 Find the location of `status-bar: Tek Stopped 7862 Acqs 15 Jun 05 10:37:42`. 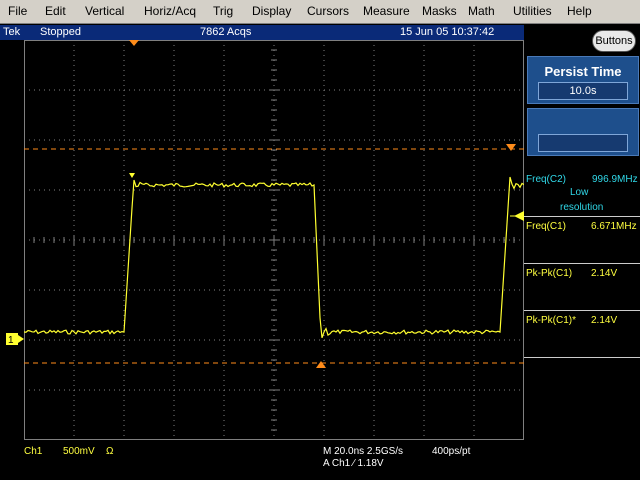

status-bar: Tek Stopped 7862 Acqs 15 Jun 05 10:37:42 is located at coordinates (262, 32).